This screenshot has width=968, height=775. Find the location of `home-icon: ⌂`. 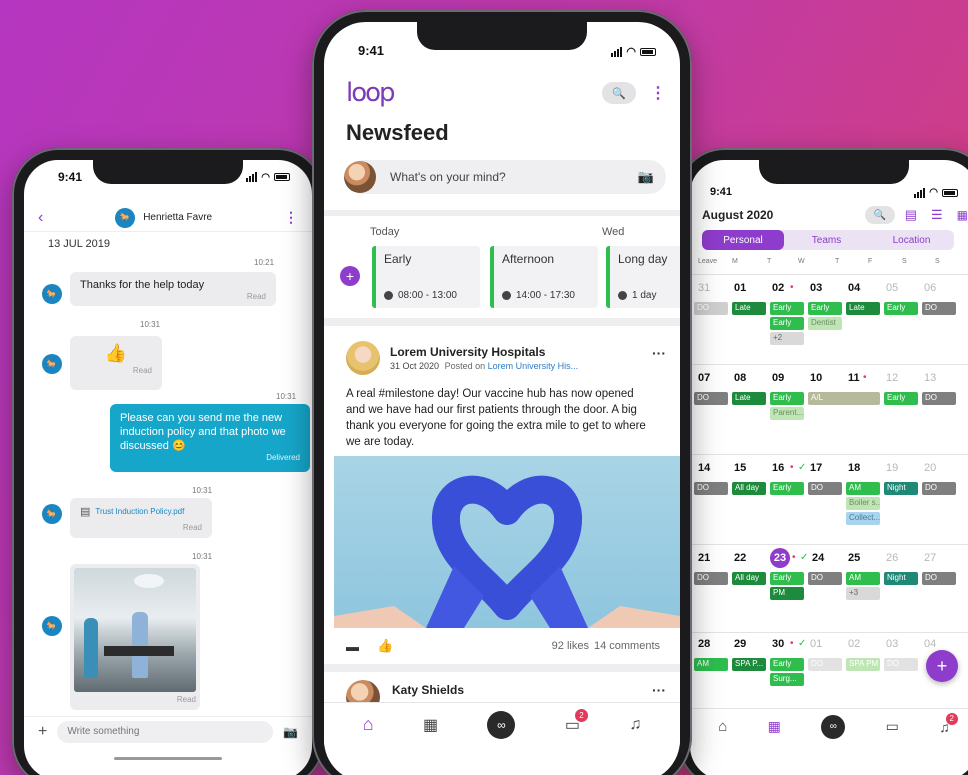

home-icon: ⌂ is located at coordinates (368, 724).